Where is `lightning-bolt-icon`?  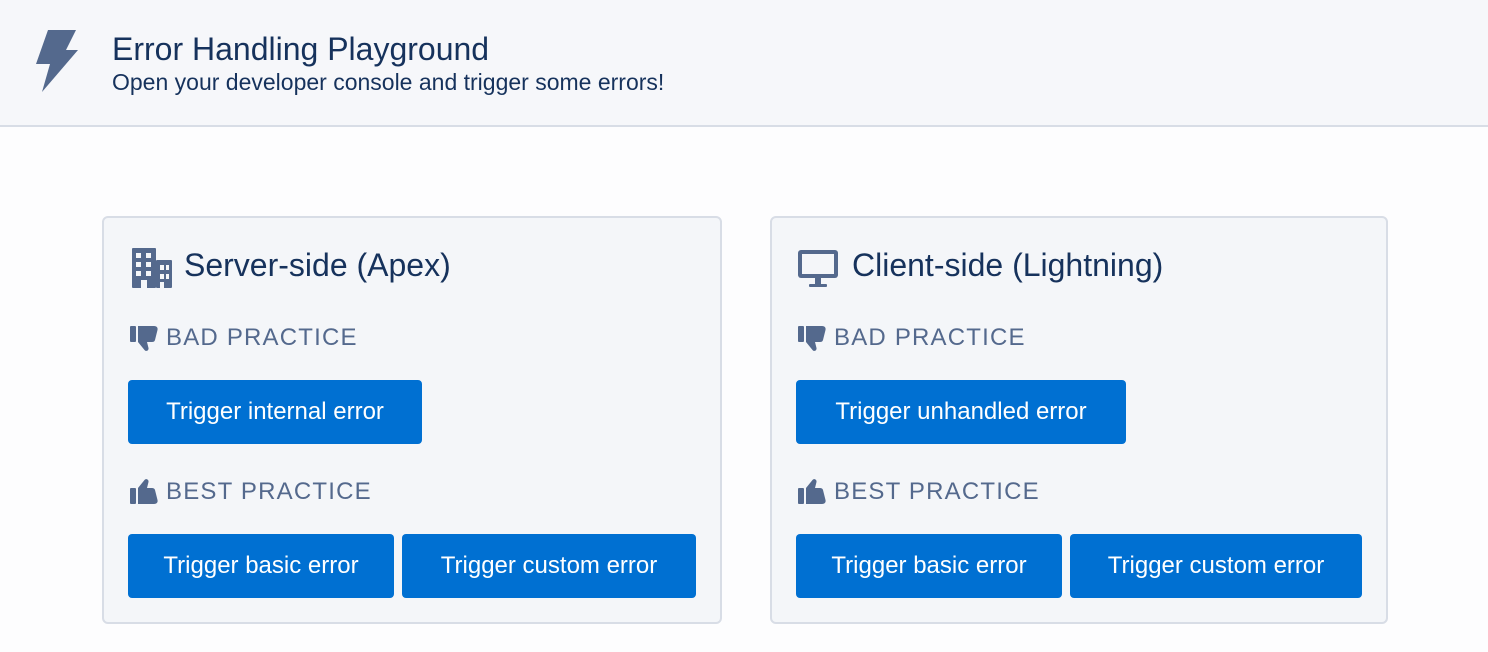
lightning-bolt-icon is located at coordinates (57, 61).